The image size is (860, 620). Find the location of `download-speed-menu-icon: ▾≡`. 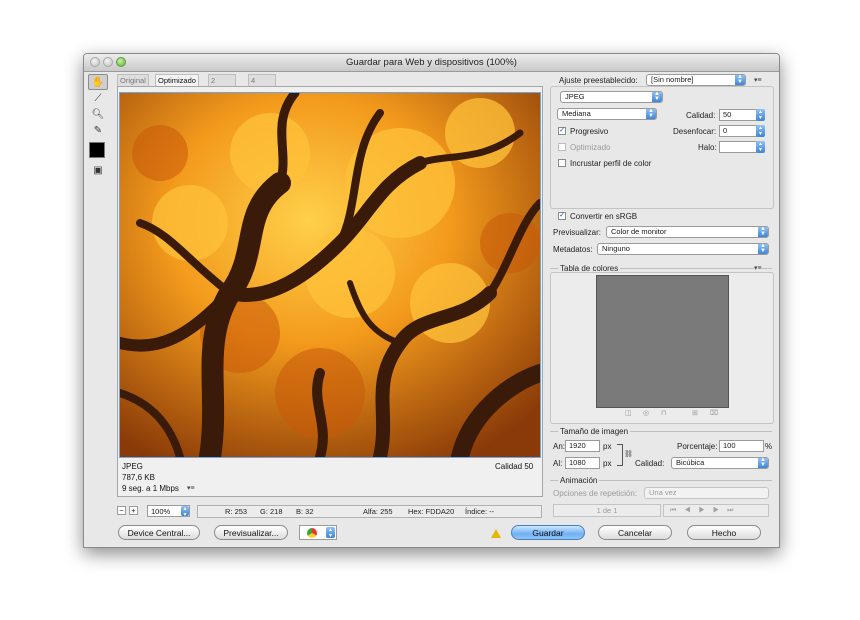

download-speed-menu-icon: ▾≡ is located at coordinates (191, 488).